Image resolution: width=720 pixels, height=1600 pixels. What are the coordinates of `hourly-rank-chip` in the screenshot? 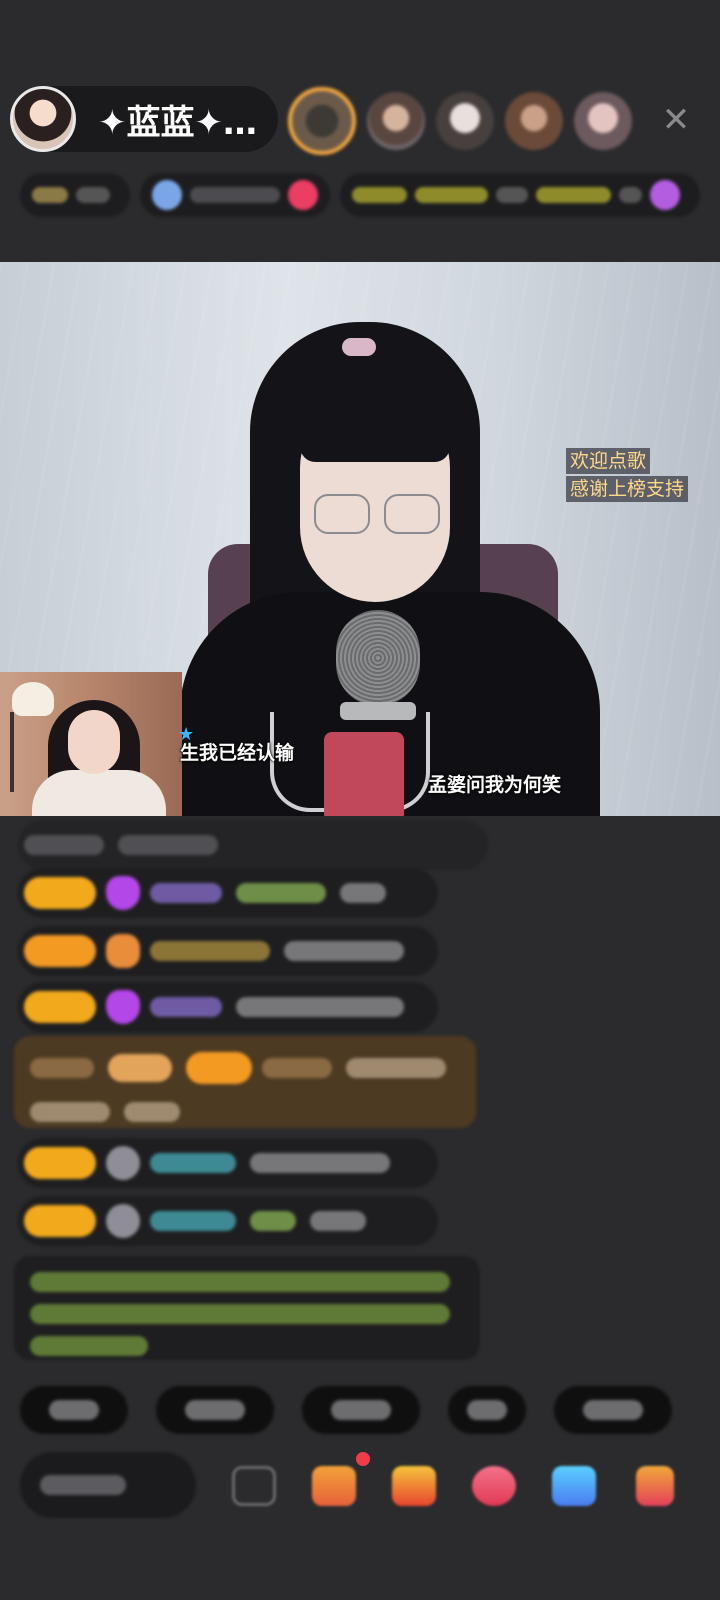 It's located at (235, 195).